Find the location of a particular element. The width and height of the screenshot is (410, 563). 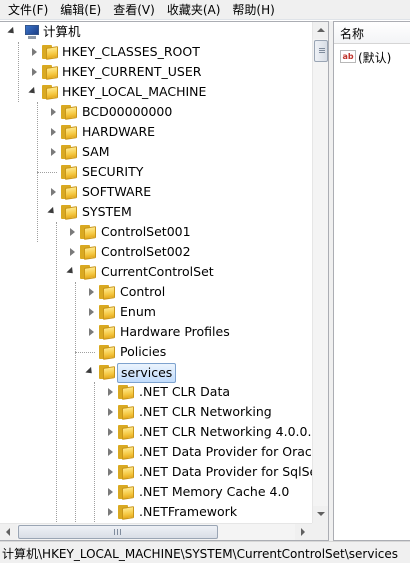

tree-node: Hardware Profiles is located at coordinates (156, 332).